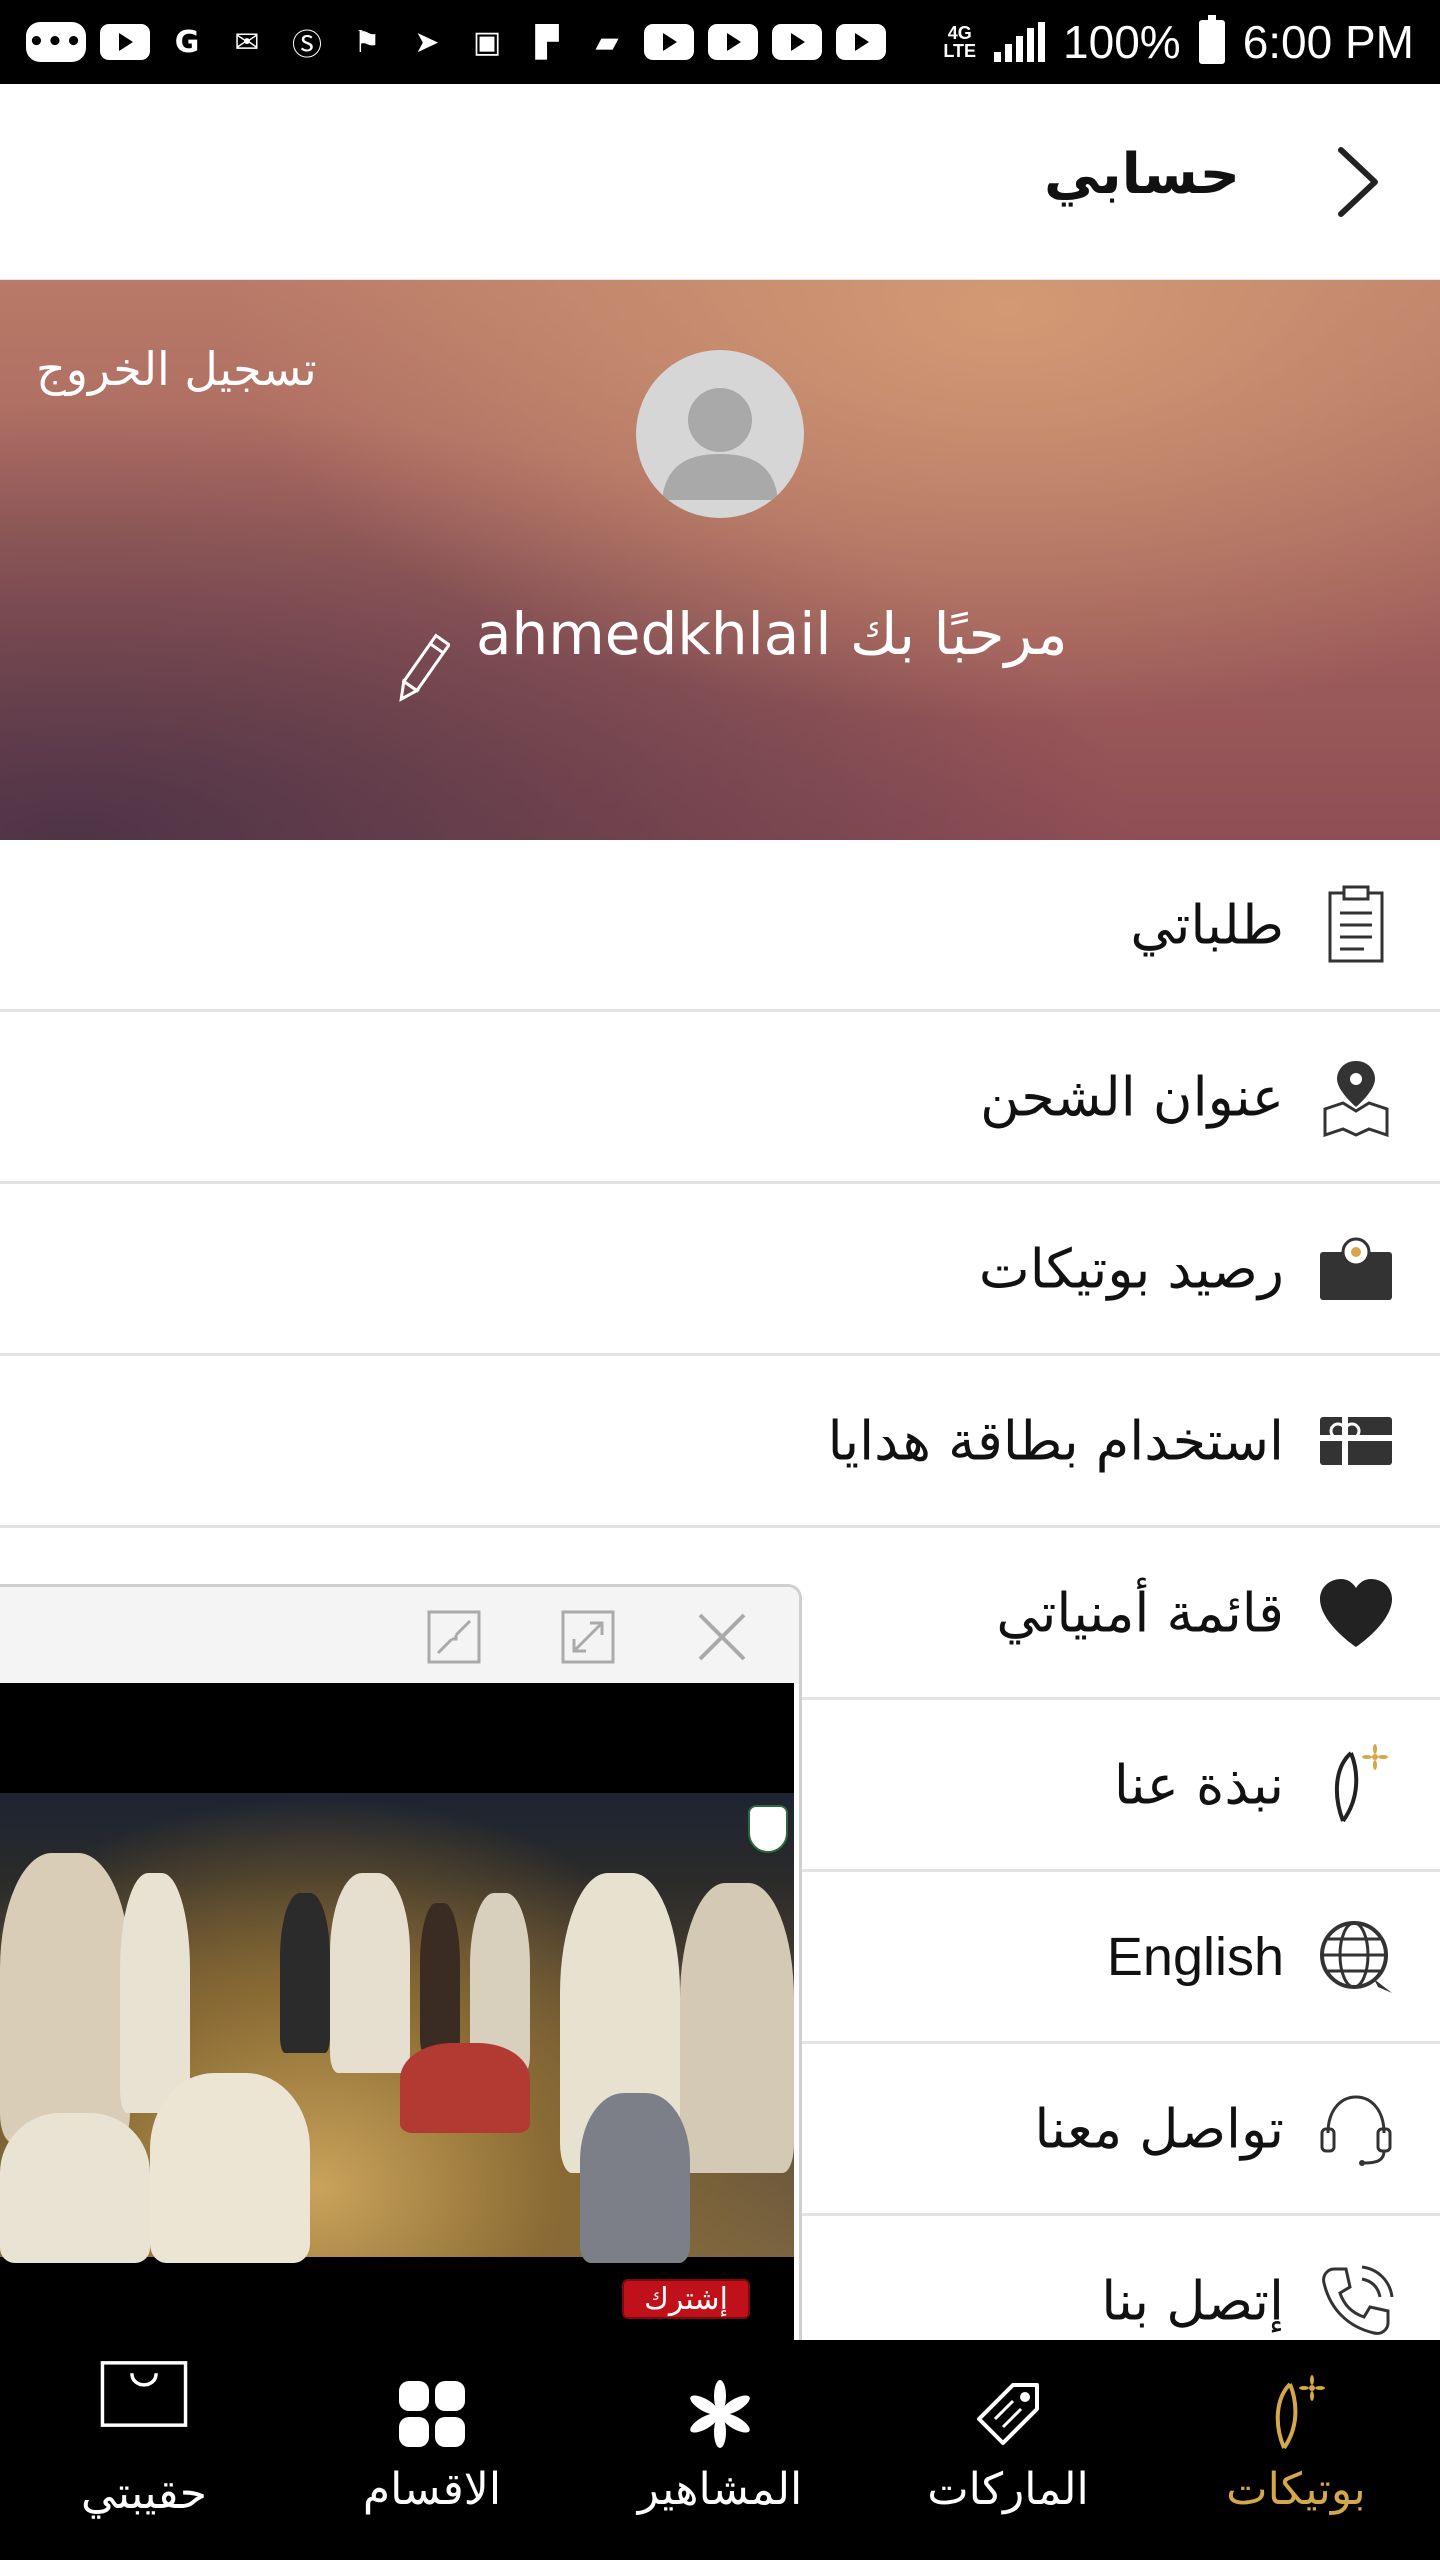 The image size is (1440, 2560). I want to click on globe-icon, so click(1356, 1957).